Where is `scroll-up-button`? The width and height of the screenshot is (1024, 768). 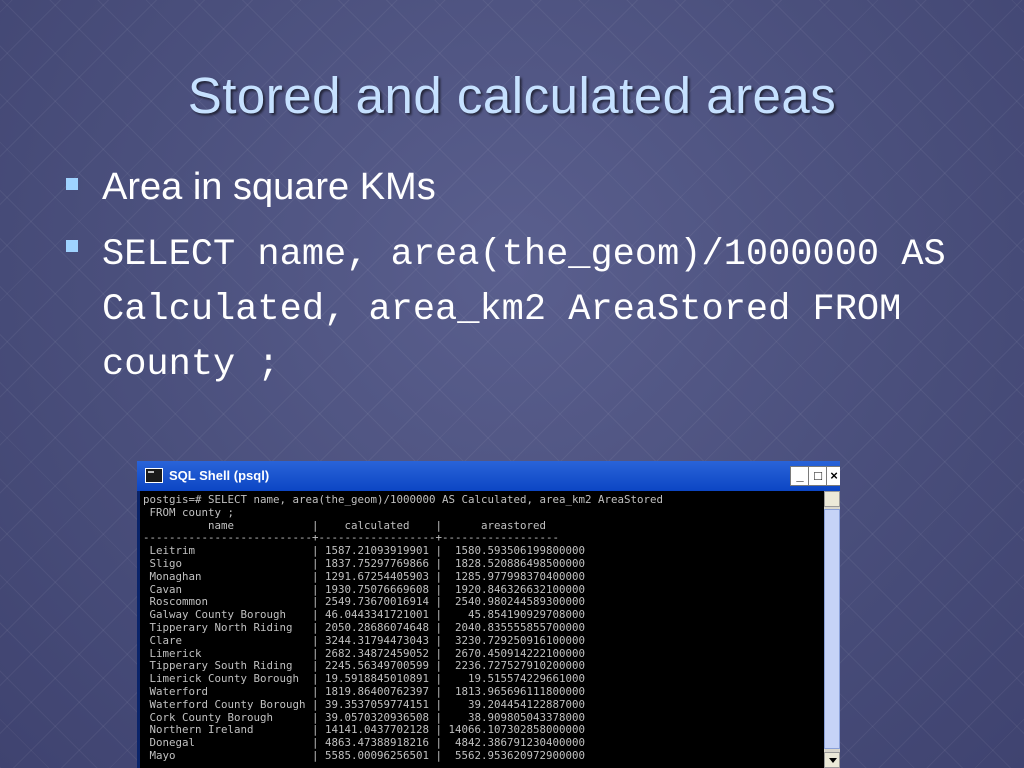 scroll-up-button is located at coordinates (832, 499).